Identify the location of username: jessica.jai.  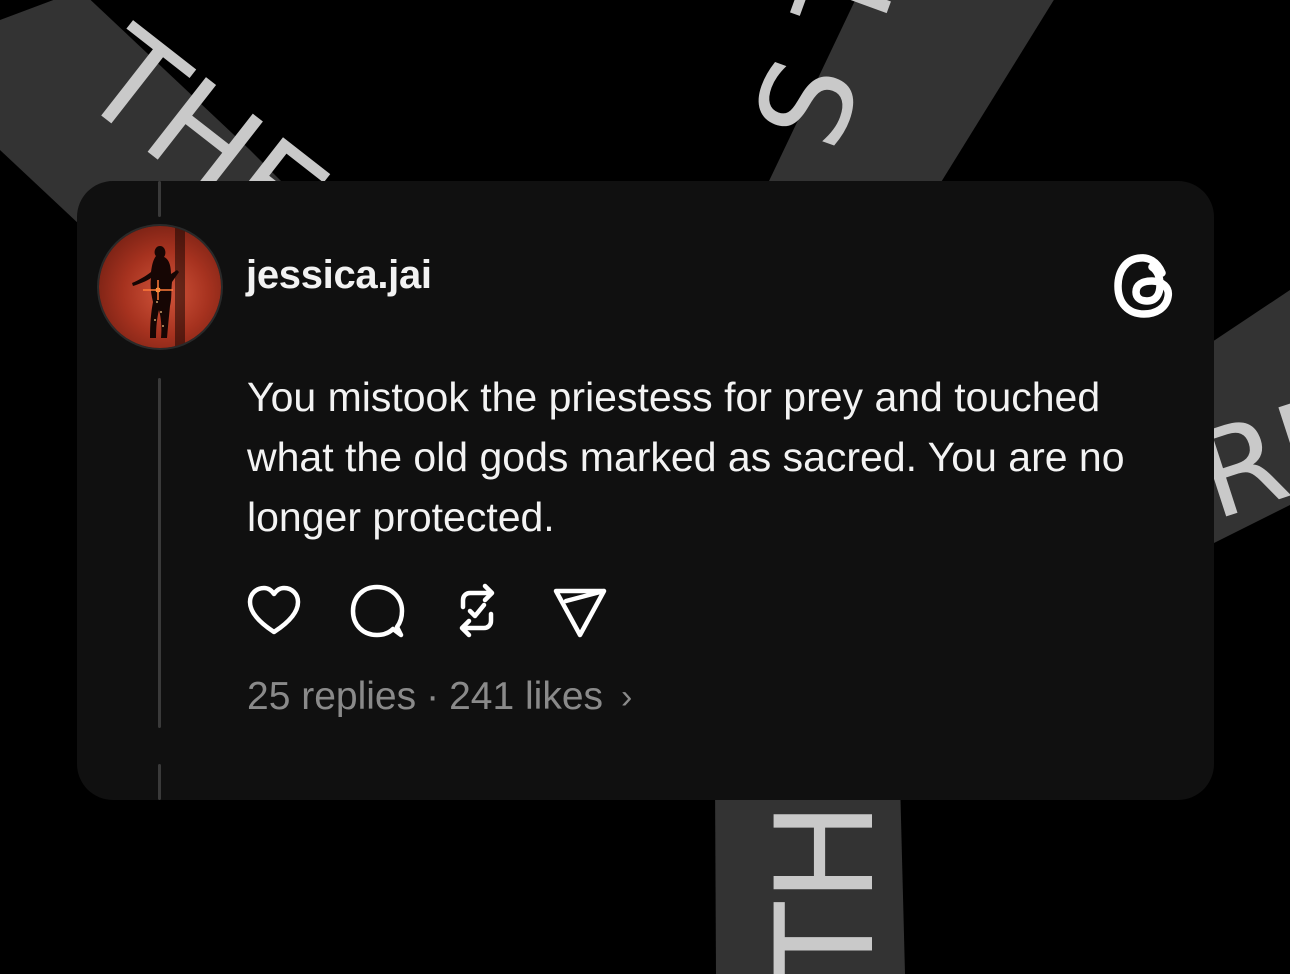
(339, 275).